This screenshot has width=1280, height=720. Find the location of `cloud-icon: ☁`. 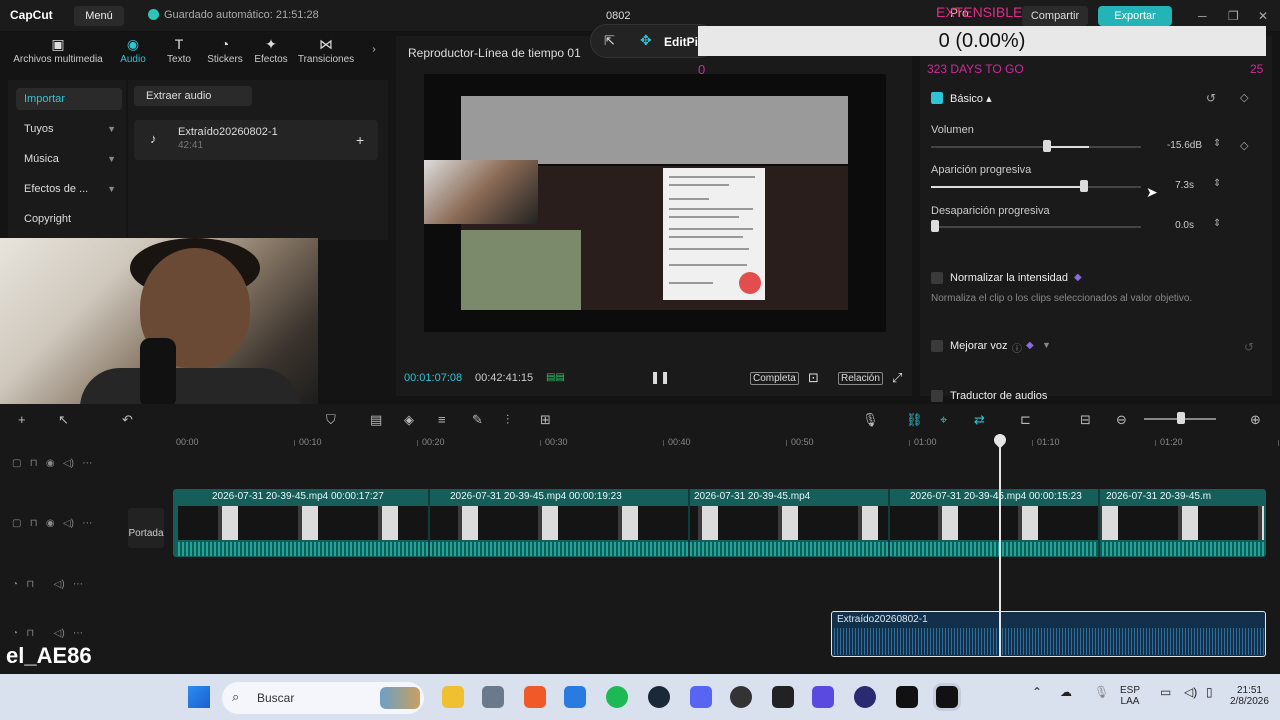

cloud-icon: ☁ is located at coordinates (1066, 692).